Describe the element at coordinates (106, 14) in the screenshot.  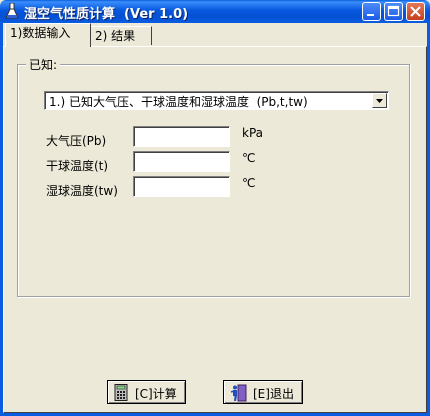
I see `window-title: 湿空气性质计算 (Ver 1.0)` at that location.